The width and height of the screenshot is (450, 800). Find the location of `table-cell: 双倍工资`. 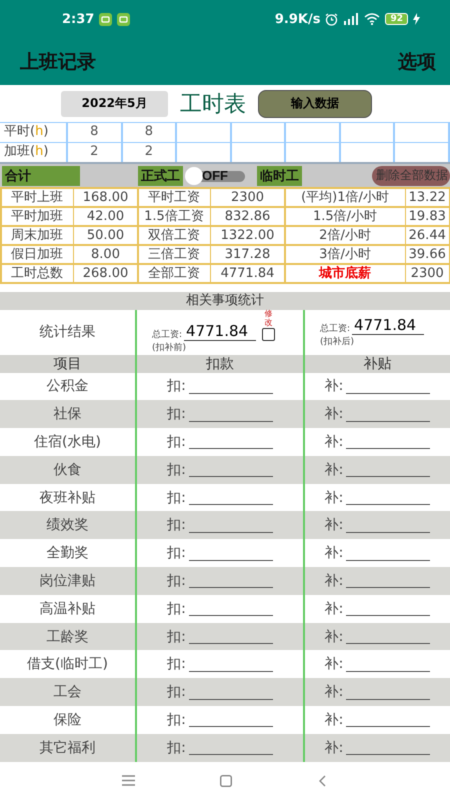

table-cell: 双倍工资 is located at coordinates (174, 235).